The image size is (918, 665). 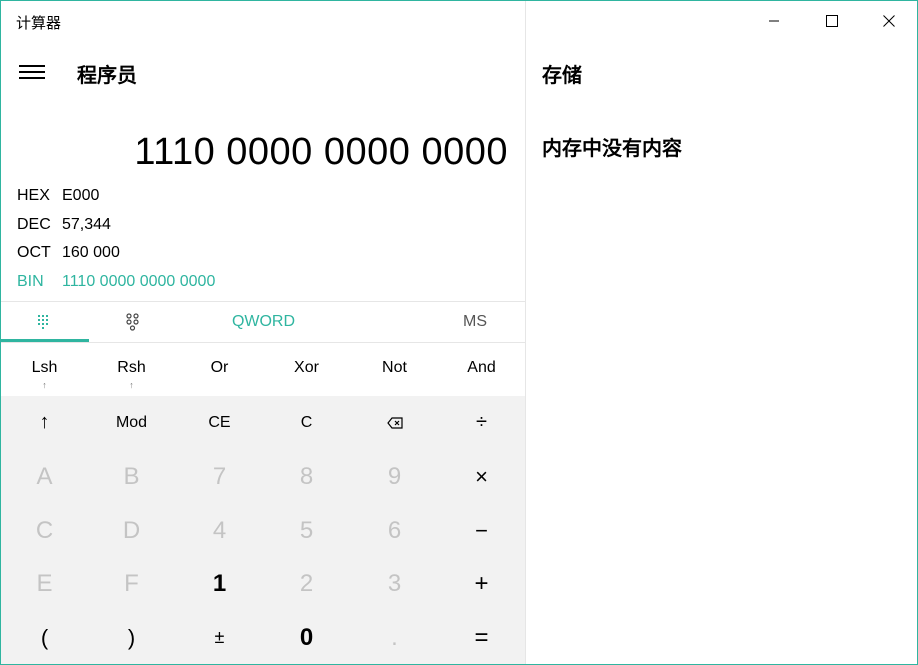 I want to click on bit-operations-row: Lsh ↑ Rsh ↑ Or Xor Not And, so click(x=263, y=369).